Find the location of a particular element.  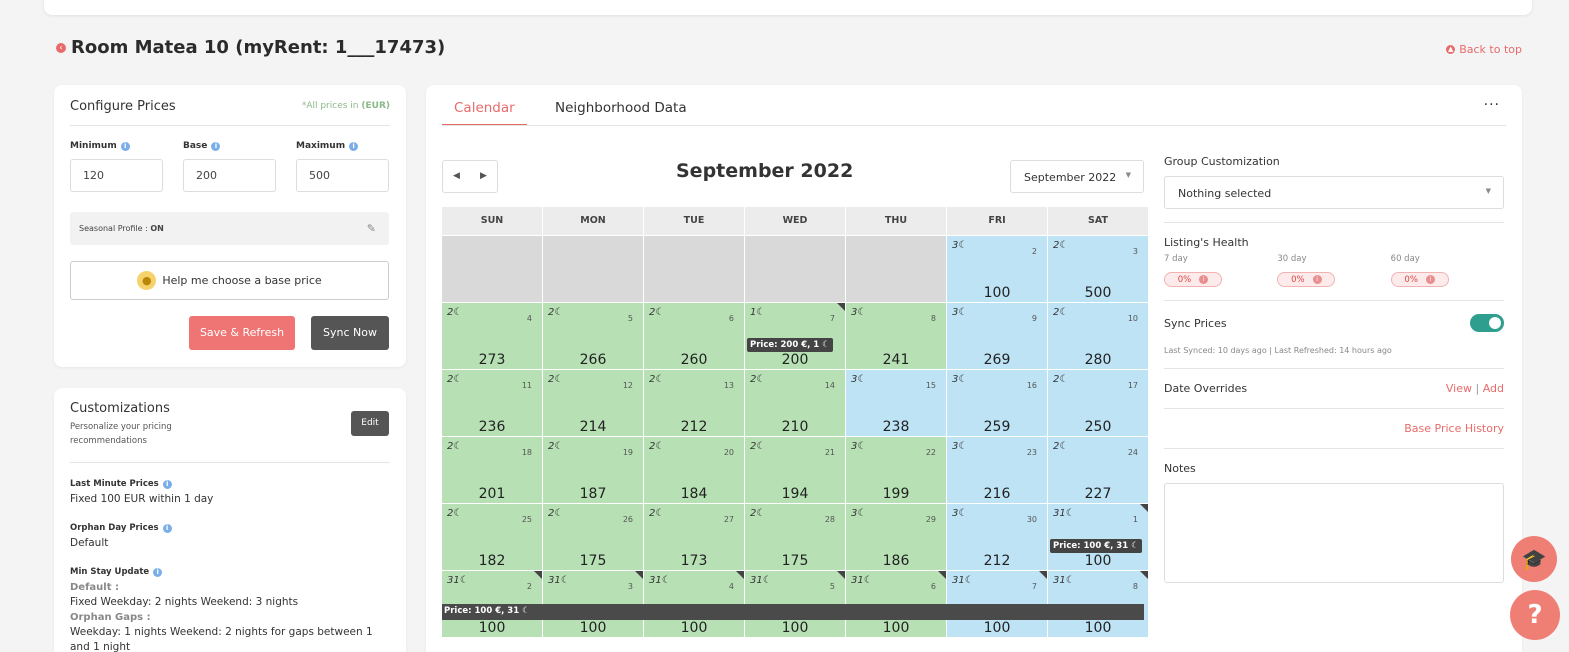

collapse-icon: ‹ is located at coordinates (61, 47).